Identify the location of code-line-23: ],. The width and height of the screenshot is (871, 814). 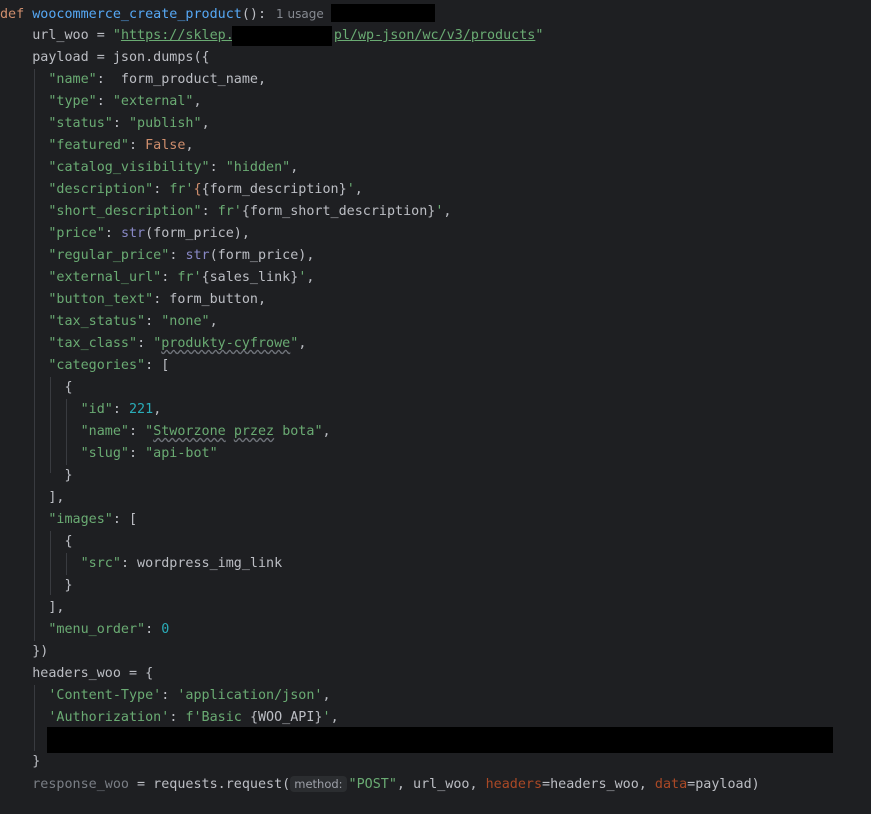
(32, 498).